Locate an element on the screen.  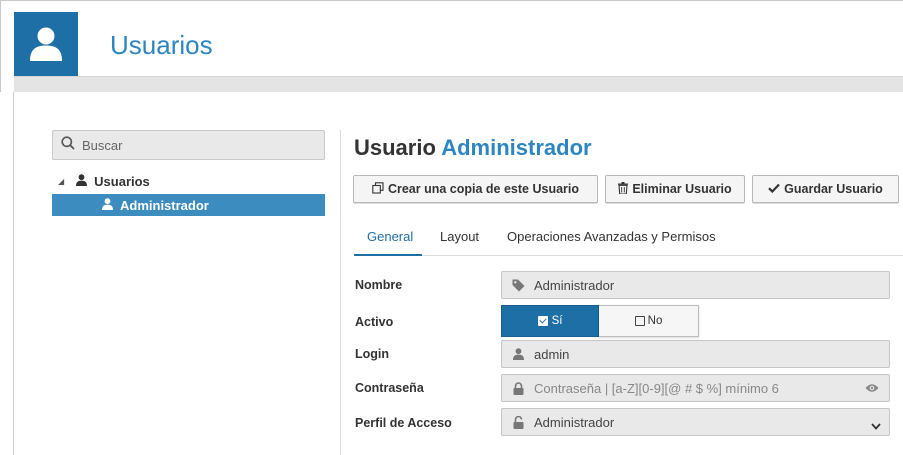
tab-operaciones-avanzadas: Operaciones Avanzadas y Permisos is located at coordinates (611, 236).